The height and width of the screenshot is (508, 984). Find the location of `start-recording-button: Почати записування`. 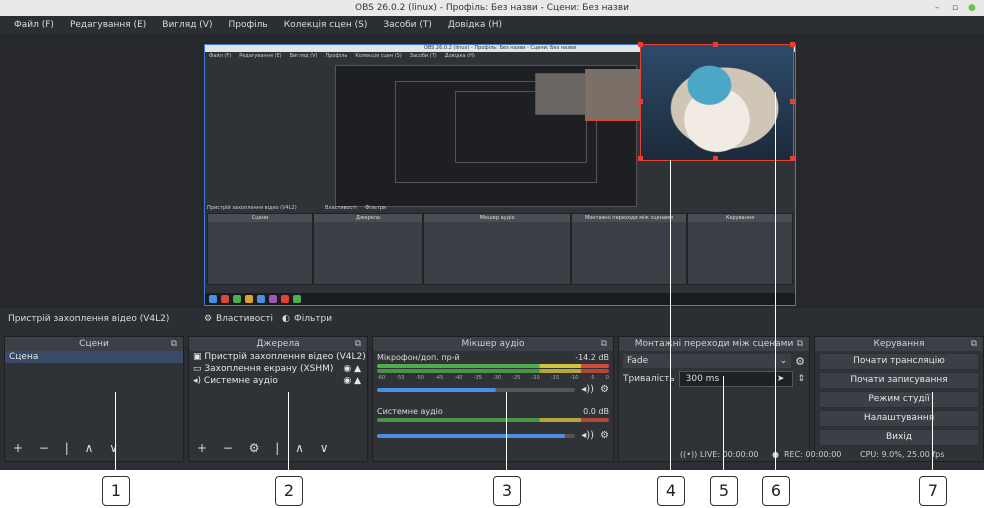

start-recording-button: Почати записування is located at coordinates (899, 380).